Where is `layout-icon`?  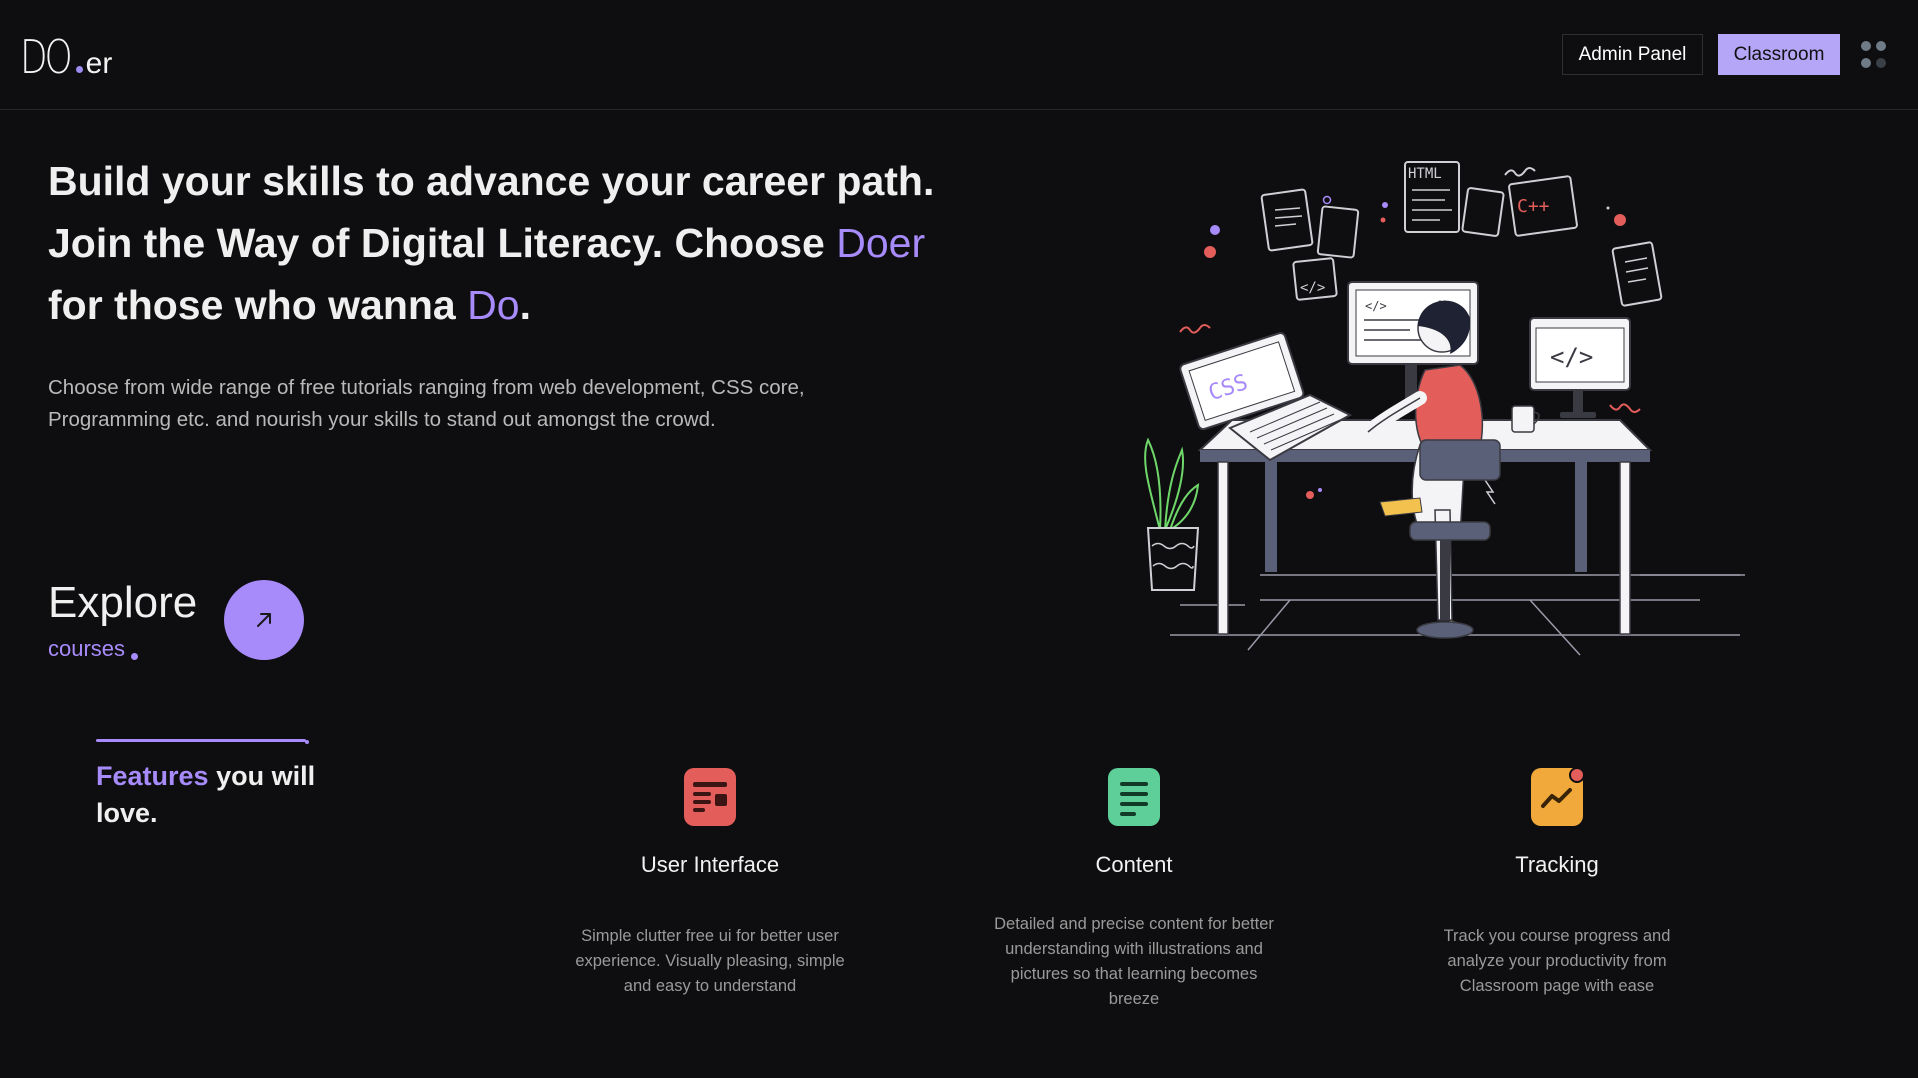
layout-icon is located at coordinates (710, 797).